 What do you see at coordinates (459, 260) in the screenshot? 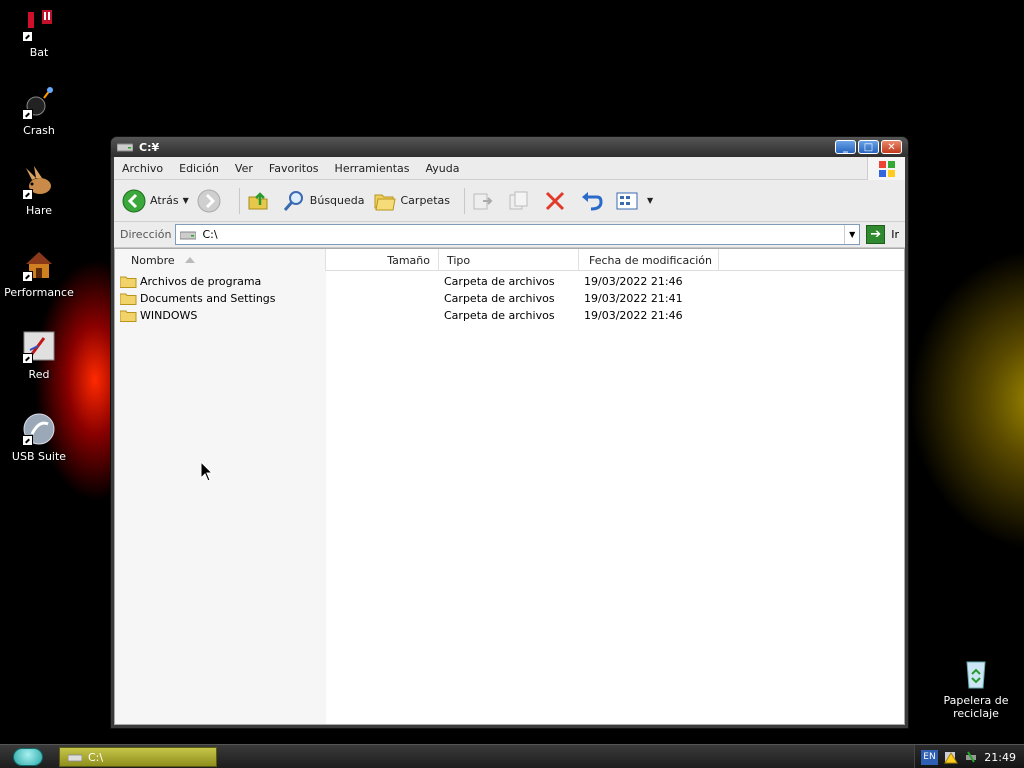
I see `column-header-label: Tipo` at bounding box center [459, 260].